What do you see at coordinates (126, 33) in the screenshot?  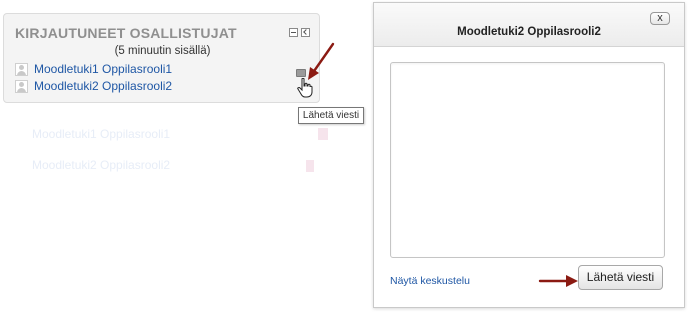 I see `block-title: KIRJAUTUNEET OSALLISTUJAT` at bounding box center [126, 33].